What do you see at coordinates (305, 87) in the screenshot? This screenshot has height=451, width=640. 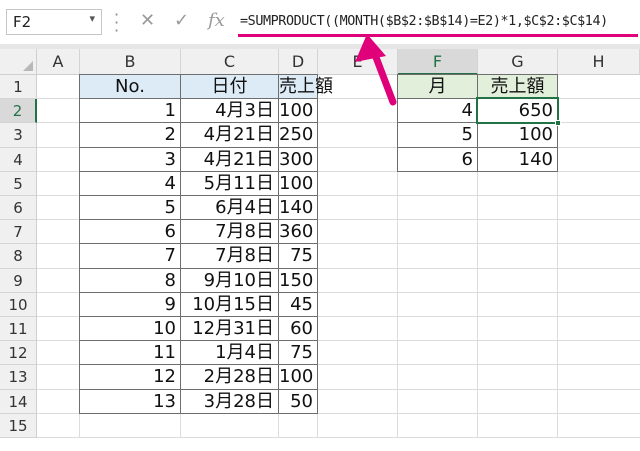 I see `table1-header-cell: 売上額` at bounding box center [305, 87].